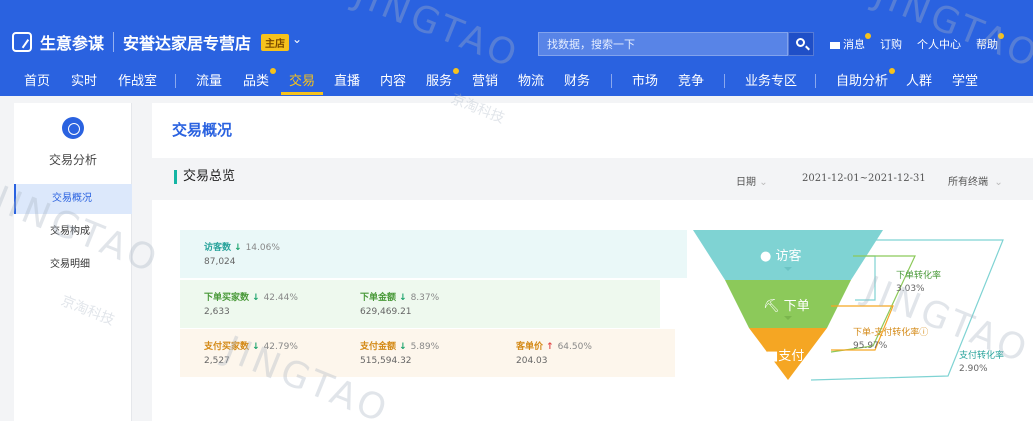 This screenshot has height=421, width=1033. What do you see at coordinates (786, 306) in the screenshot?
I see `funnel-order-label: ⛏ 下单` at bounding box center [786, 306].